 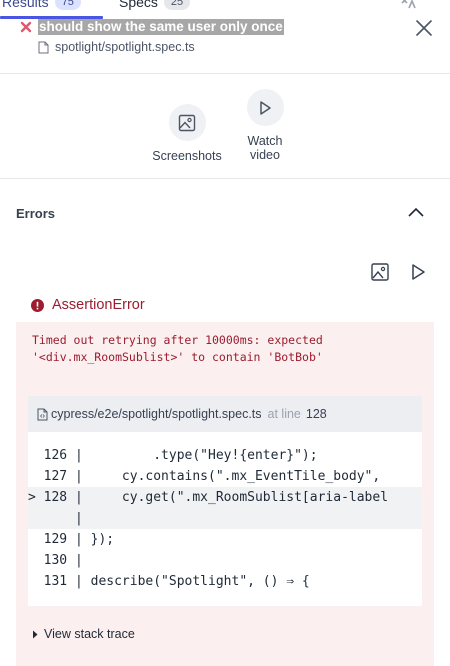 I want to click on code-line: 131 | describe("Spotlight", () ⇒ {, so click(x=169, y=581).